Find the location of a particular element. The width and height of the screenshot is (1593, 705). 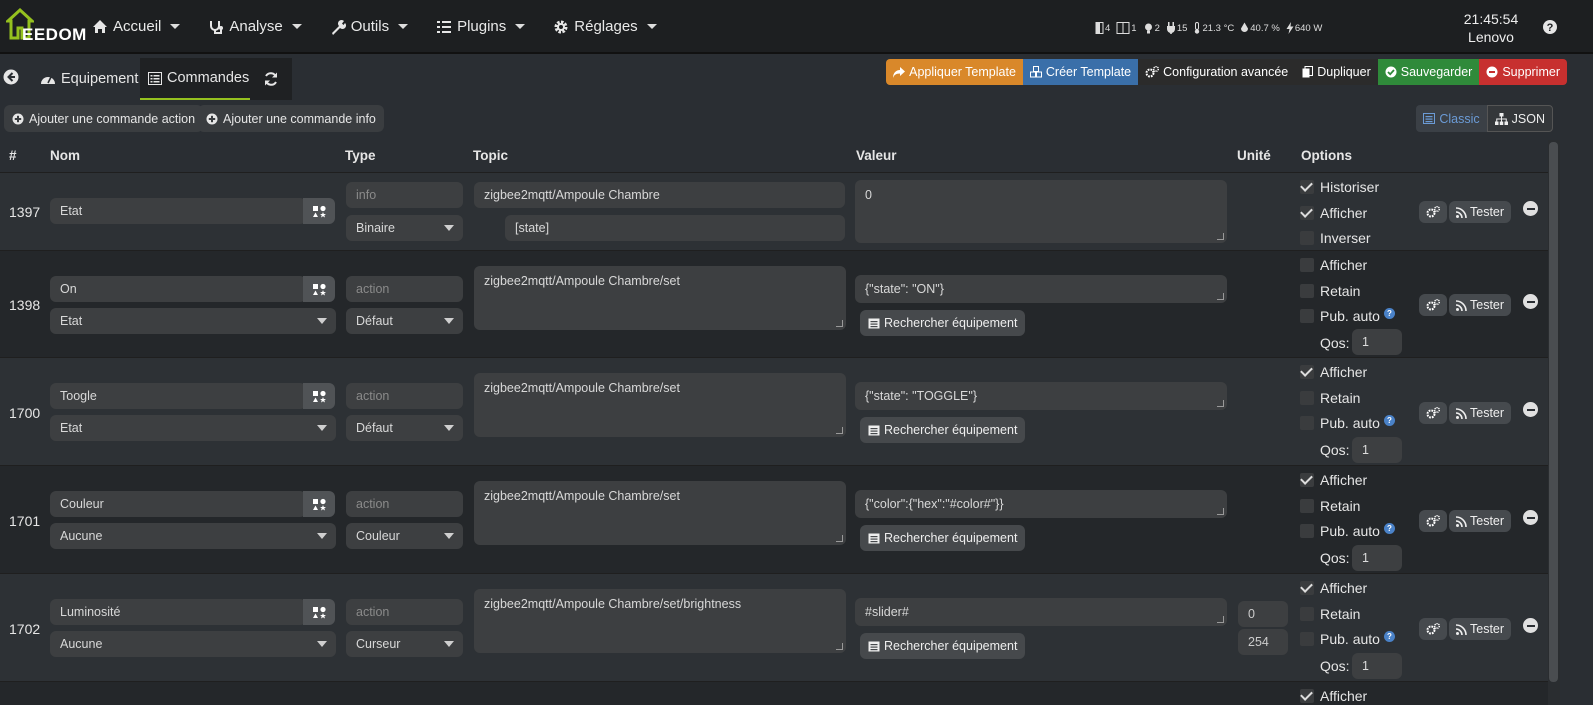

value-textarea: 0 is located at coordinates (1041, 211).